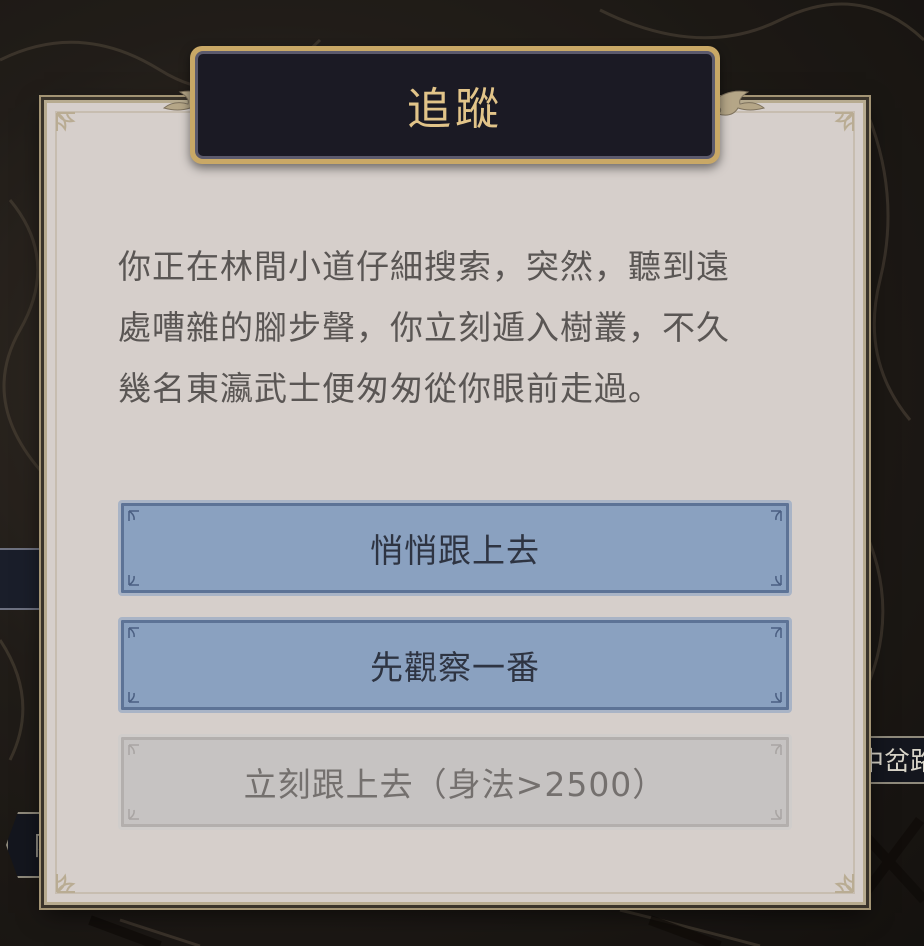 The height and width of the screenshot is (946, 924). What do you see at coordinates (390, 388) in the screenshot?
I see `story-line: 幾名東瀛武士便匆匆從你眼前走過。` at bounding box center [390, 388].